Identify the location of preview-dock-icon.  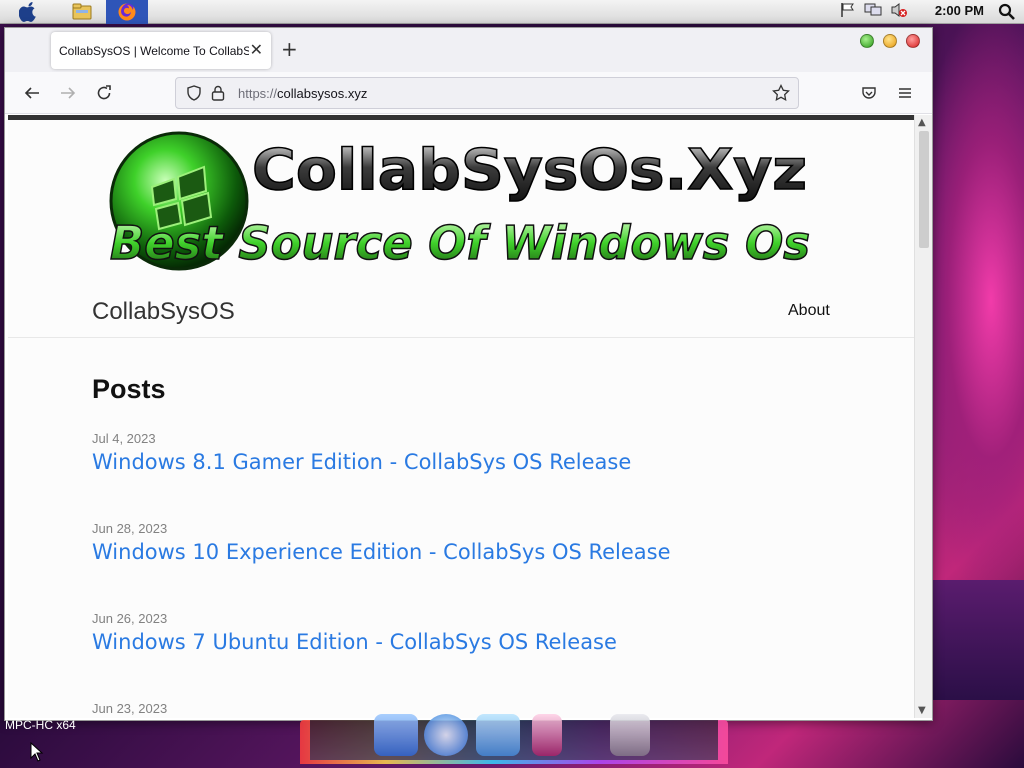
(498, 735).